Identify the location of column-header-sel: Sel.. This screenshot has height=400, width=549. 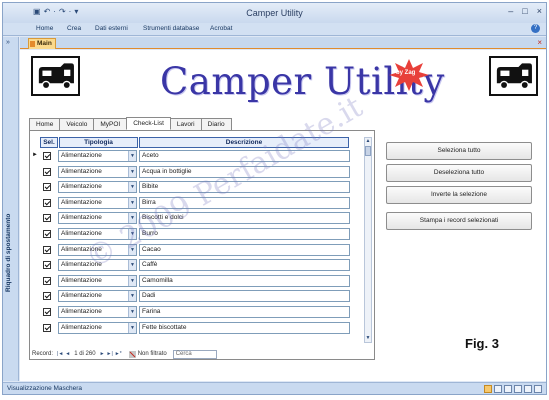
(49, 142).